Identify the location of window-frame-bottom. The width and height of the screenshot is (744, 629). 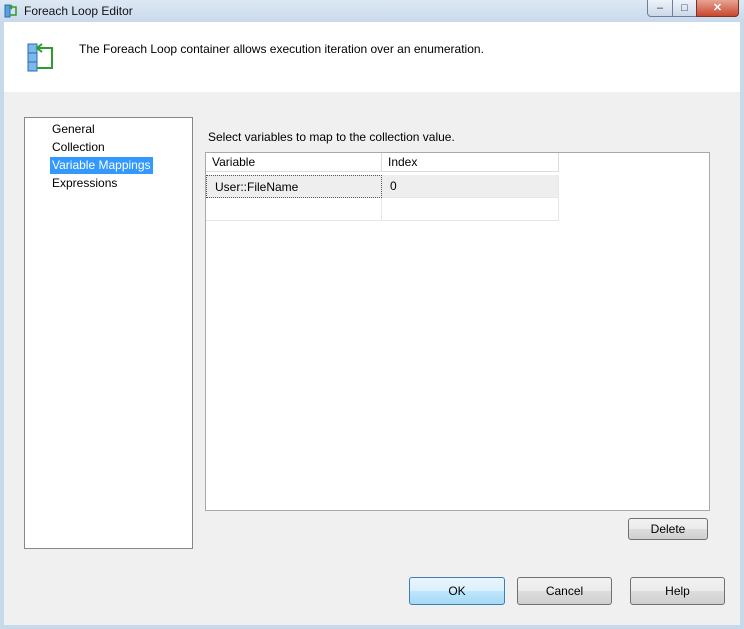
(372, 627).